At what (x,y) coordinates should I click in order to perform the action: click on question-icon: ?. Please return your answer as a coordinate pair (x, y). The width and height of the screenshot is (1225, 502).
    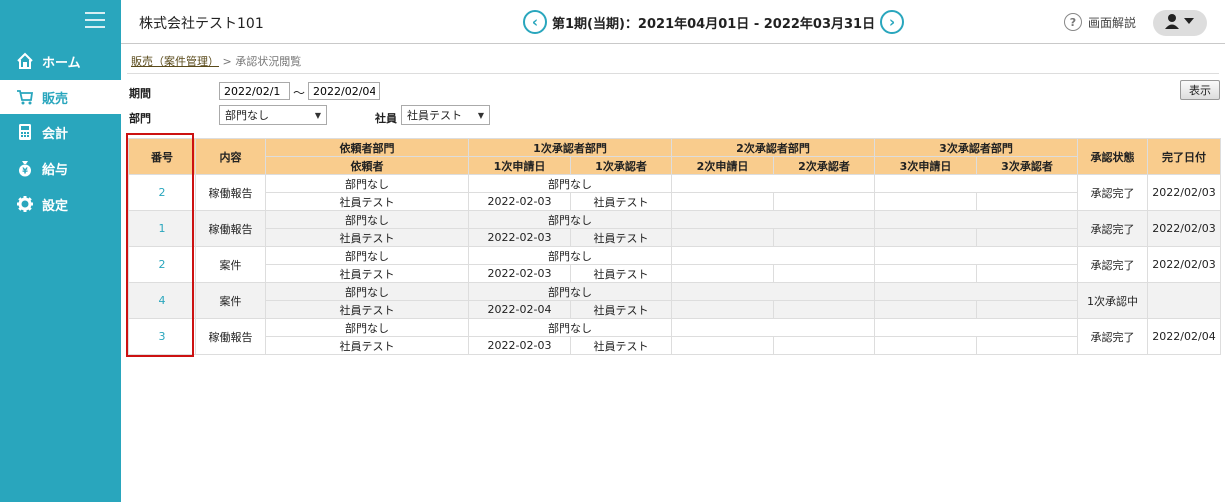
    Looking at the image, I should click on (1073, 22).